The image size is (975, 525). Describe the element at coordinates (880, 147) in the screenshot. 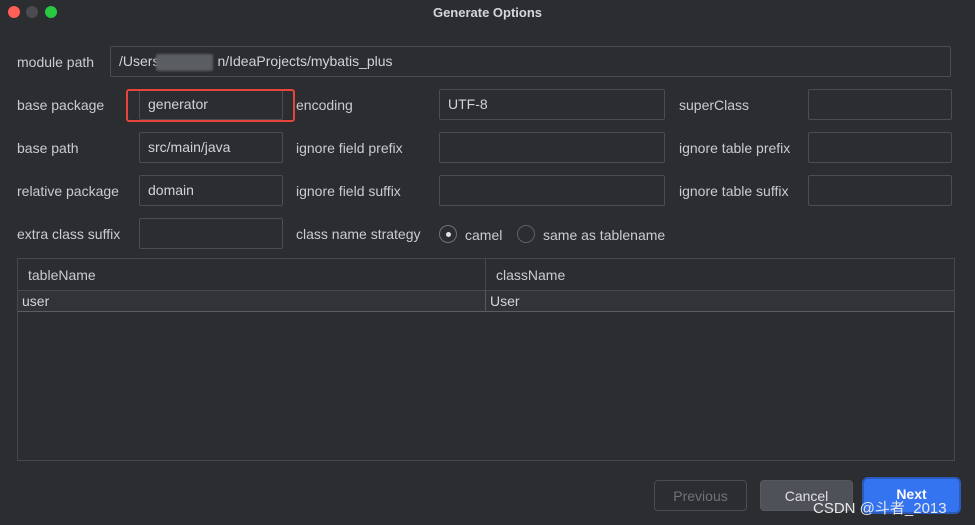

I see `ignore-table-prefix-field` at that location.